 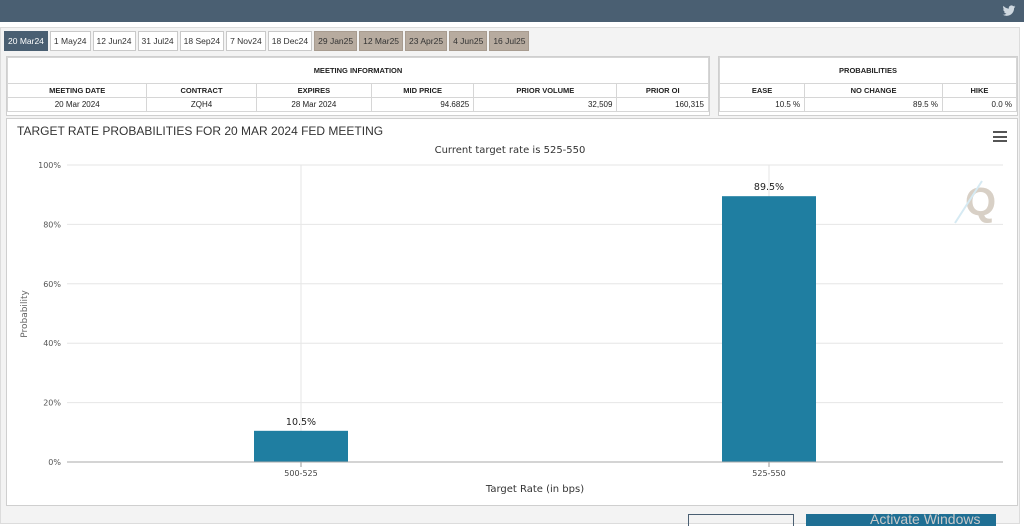 What do you see at coordinates (512, 11) in the screenshot?
I see `top-header-bar` at bounding box center [512, 11].